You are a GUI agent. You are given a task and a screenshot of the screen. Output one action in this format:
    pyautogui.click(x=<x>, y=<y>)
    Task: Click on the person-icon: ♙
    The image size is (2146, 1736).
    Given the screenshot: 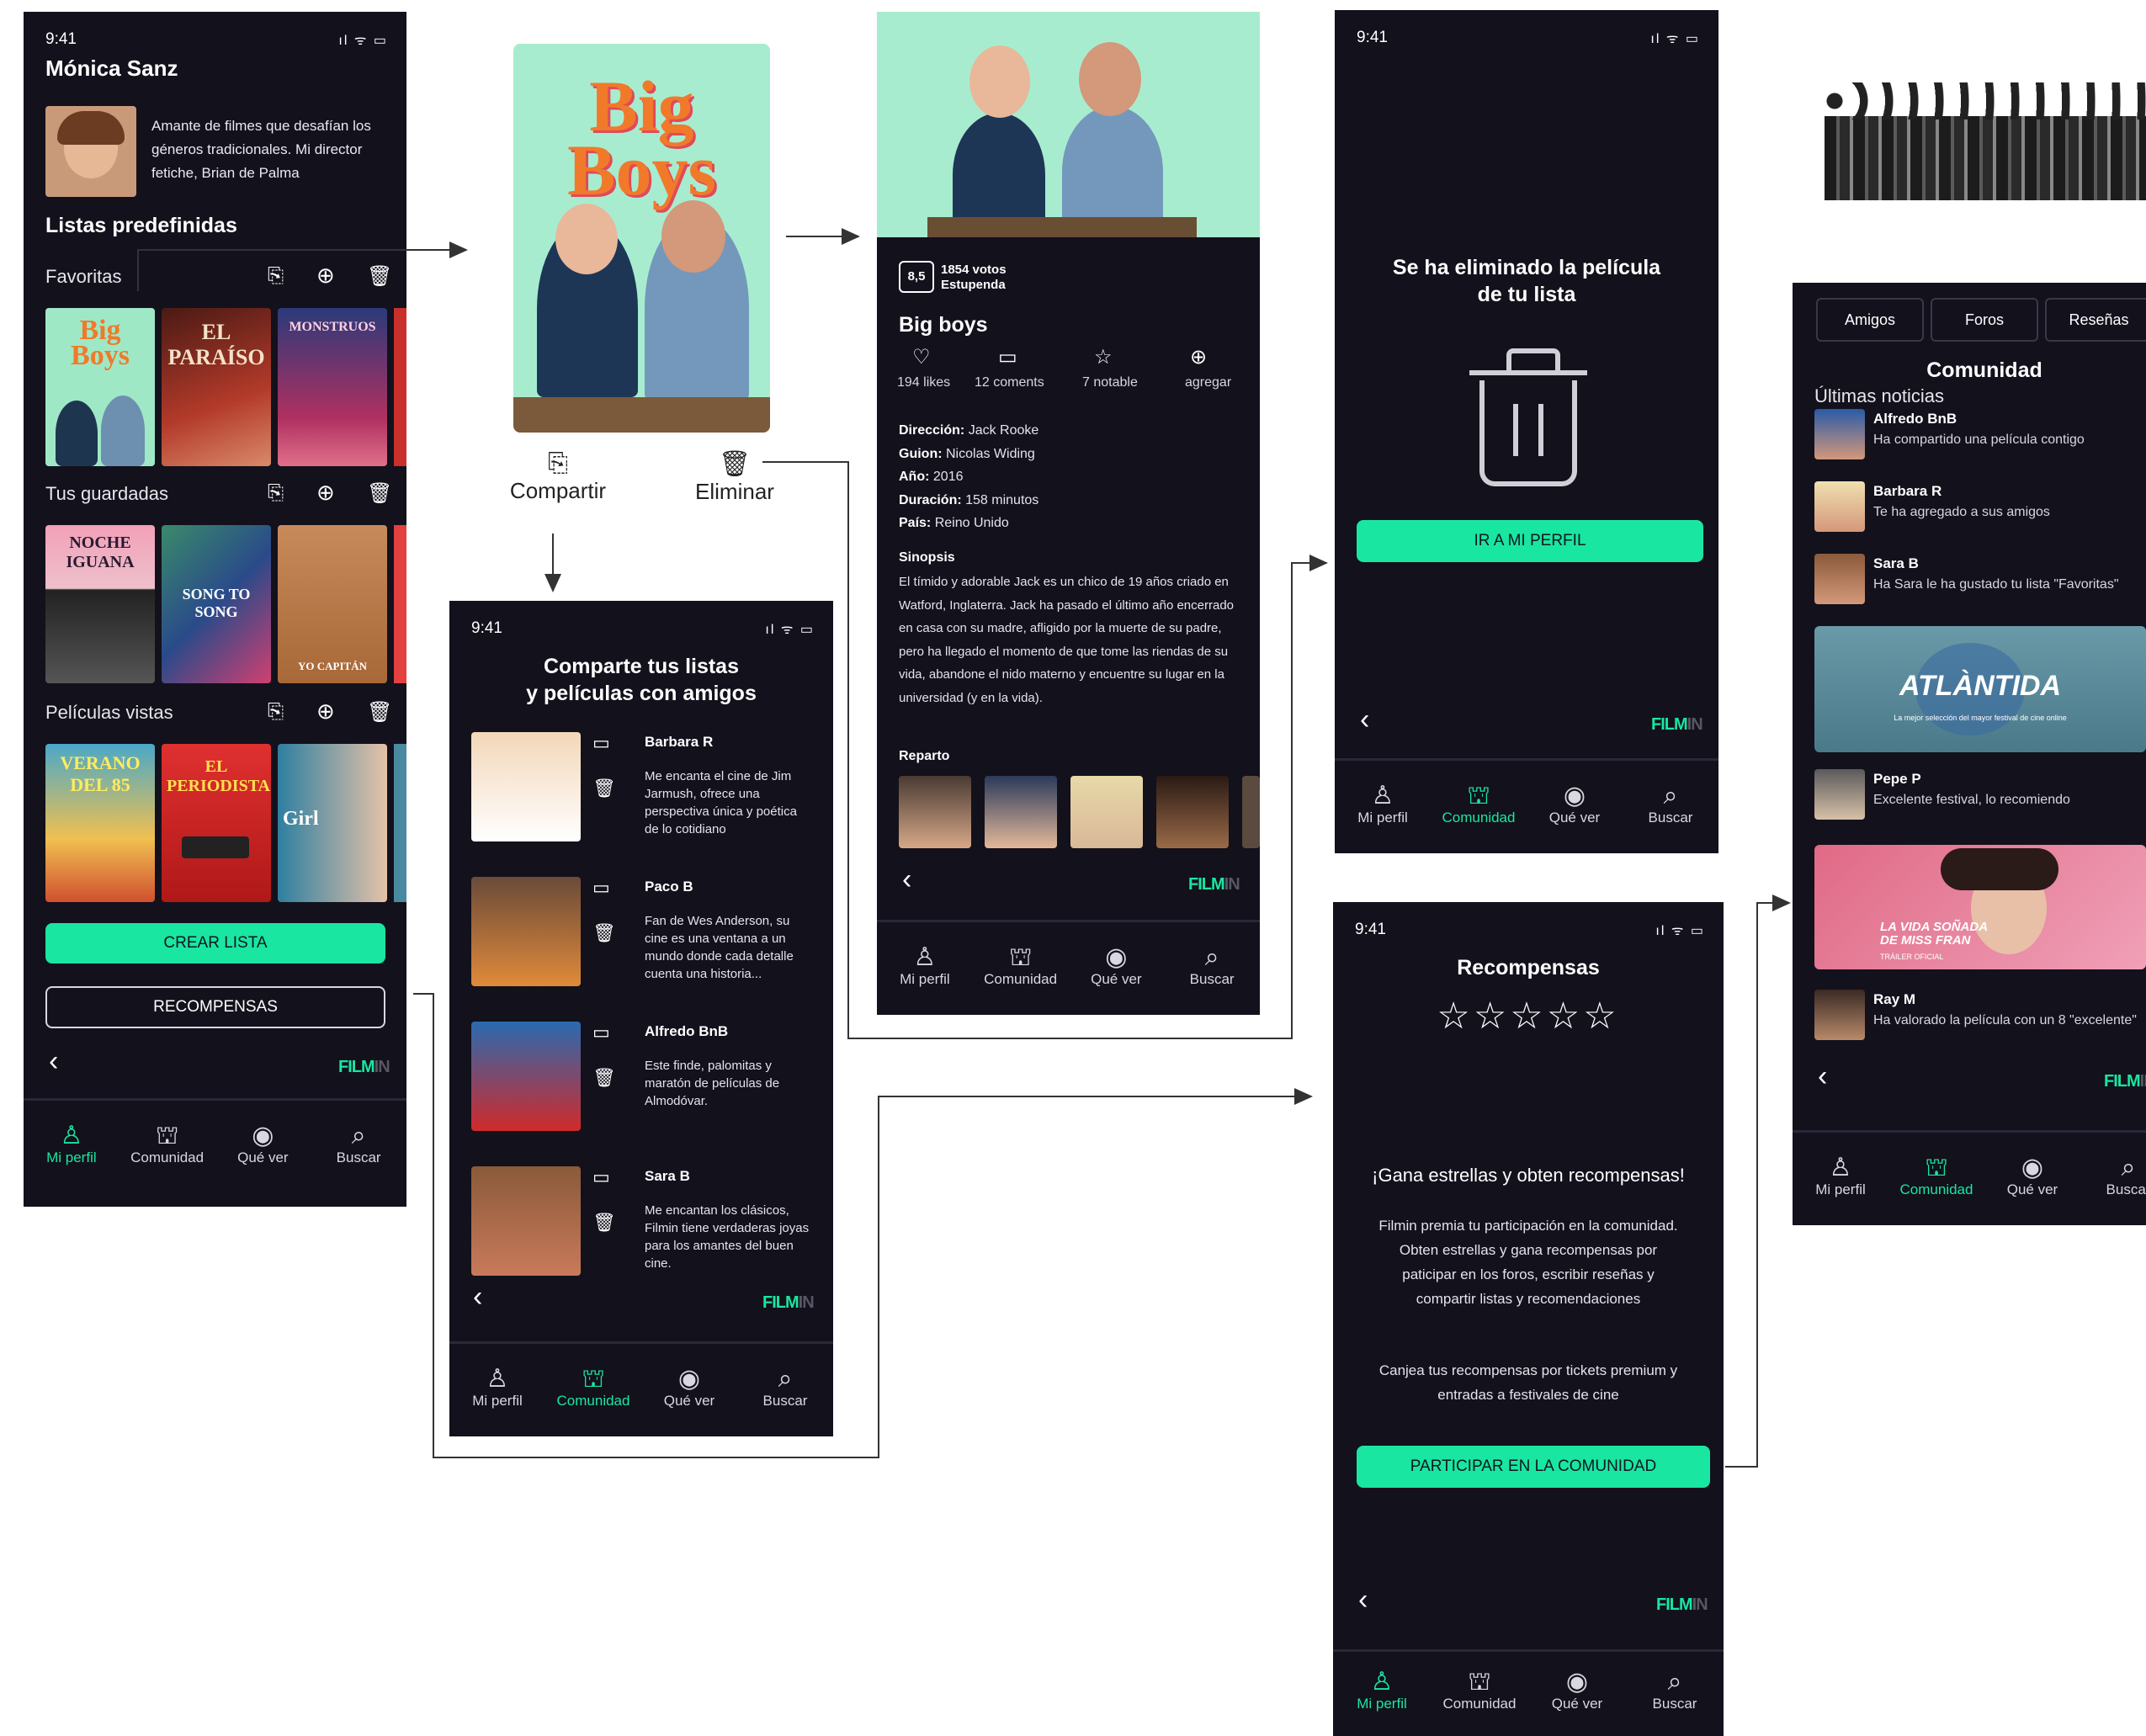 What is the action you would take?
    pyautogui.click(x=1383, y=796)
    